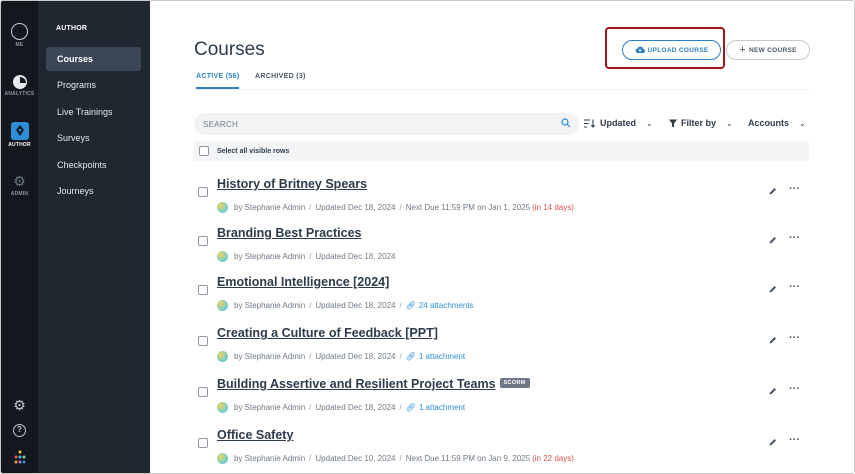  Describe the element at coordinates (19, 94) in the screenshot. I see `rail-label-analytics: ANALYTICS` at that location.